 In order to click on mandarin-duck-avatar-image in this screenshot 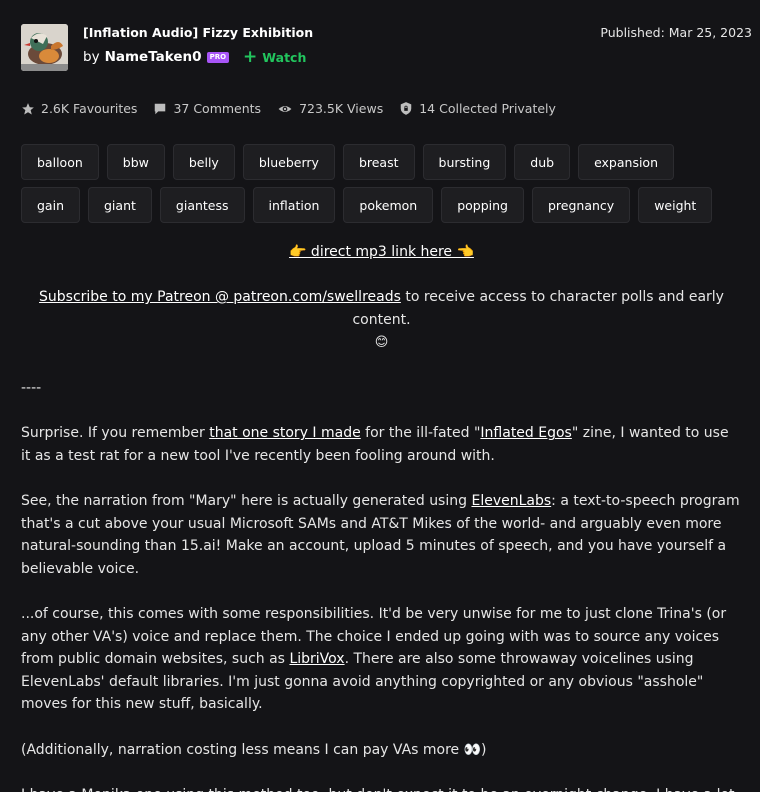, I will do `click(44, 47)`.